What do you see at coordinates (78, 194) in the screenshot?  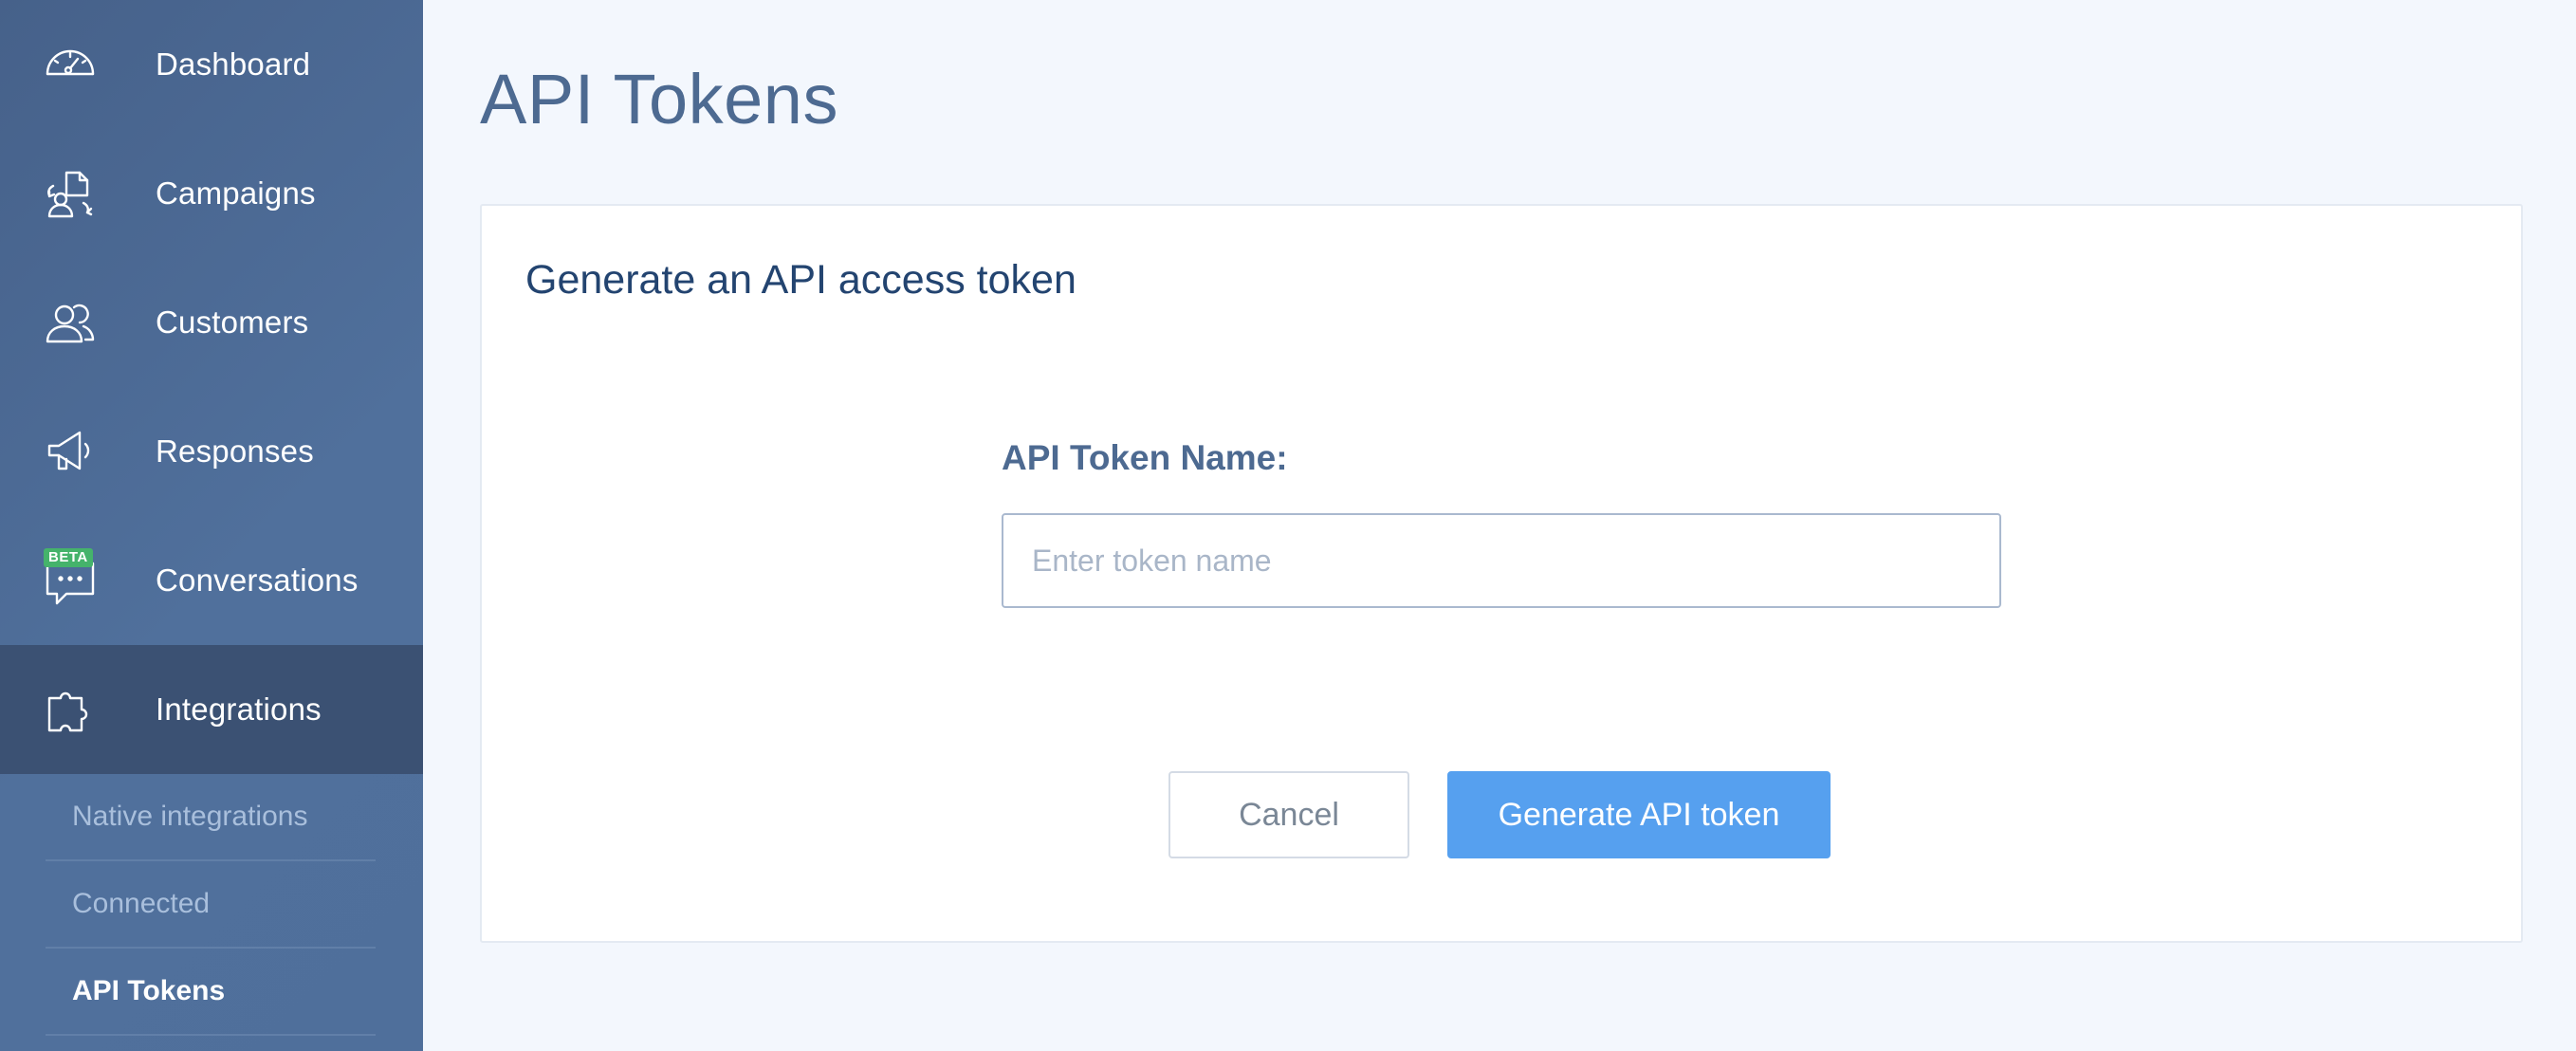 I see `campaign-icon` at bounding box center [78, 194].